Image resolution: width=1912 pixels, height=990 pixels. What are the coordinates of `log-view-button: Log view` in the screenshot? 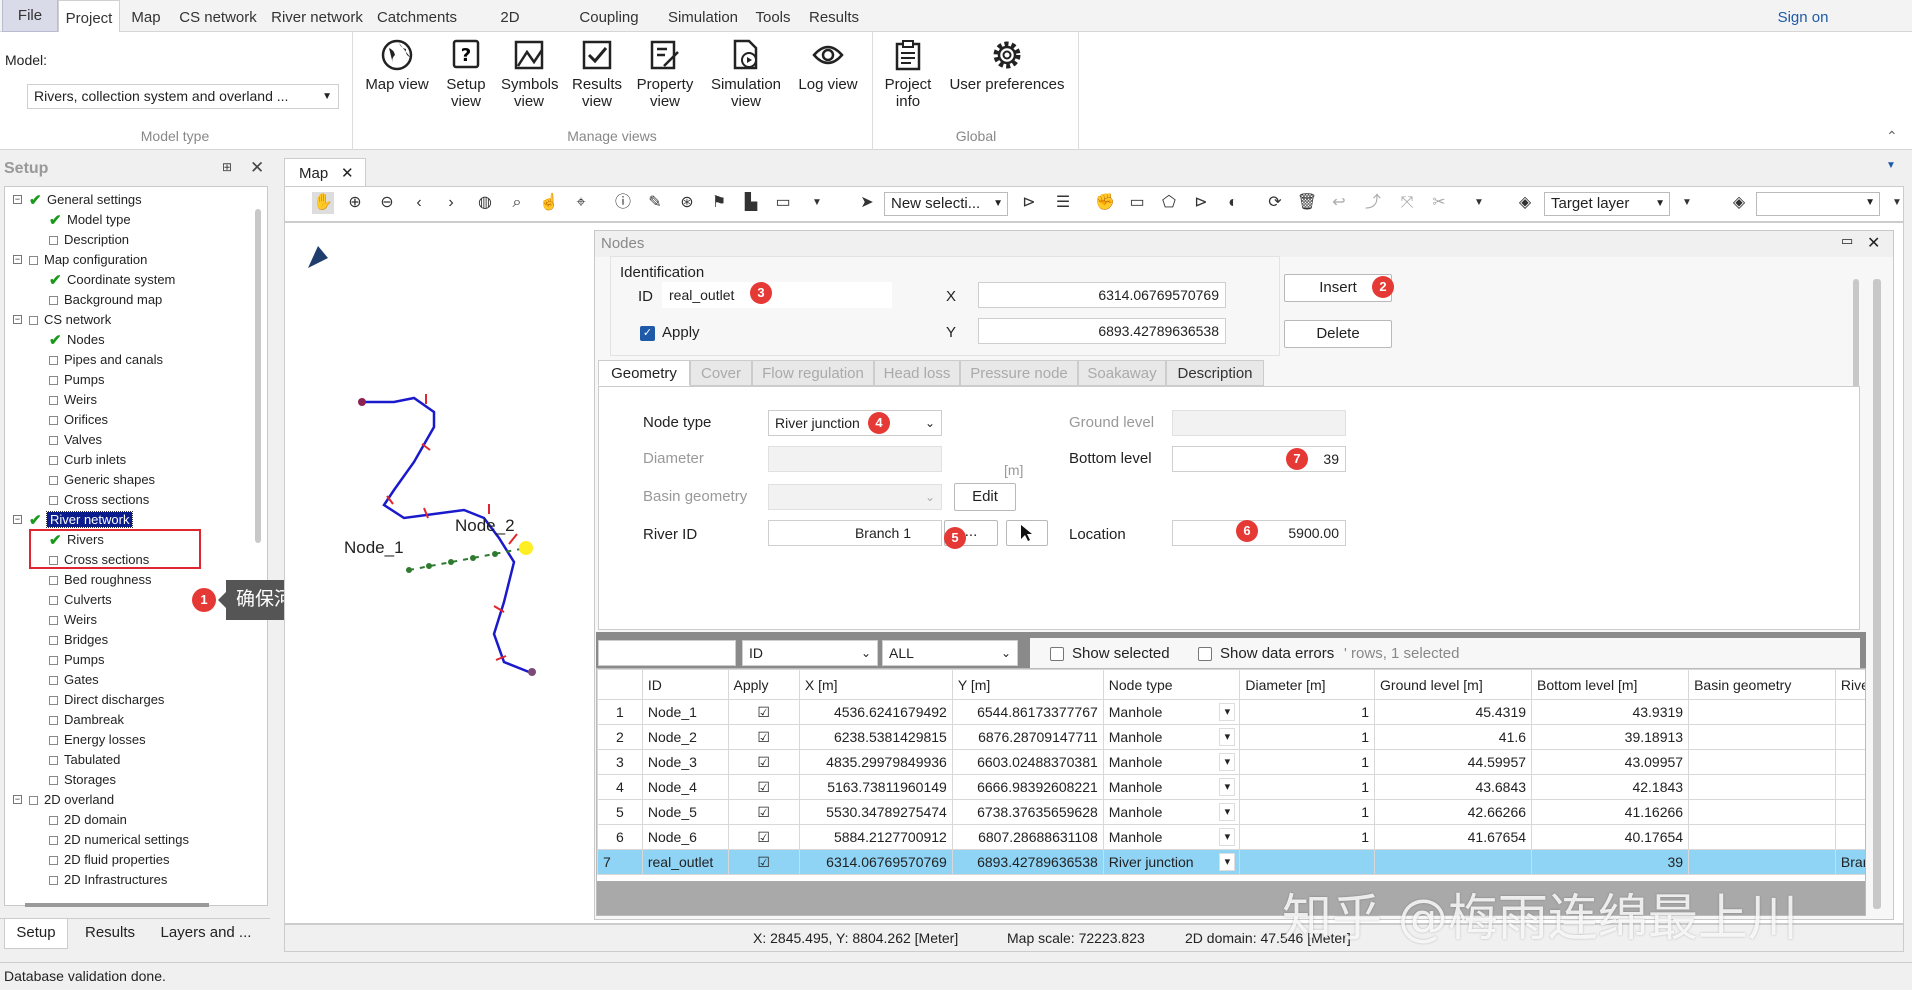 It's located at (828, 65).